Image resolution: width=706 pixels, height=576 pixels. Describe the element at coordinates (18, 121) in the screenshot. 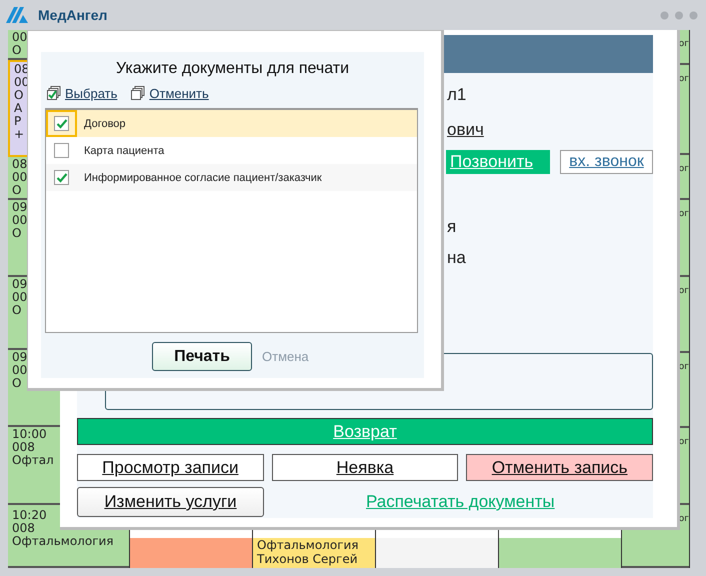

I see `cell-text: Р` at that location.